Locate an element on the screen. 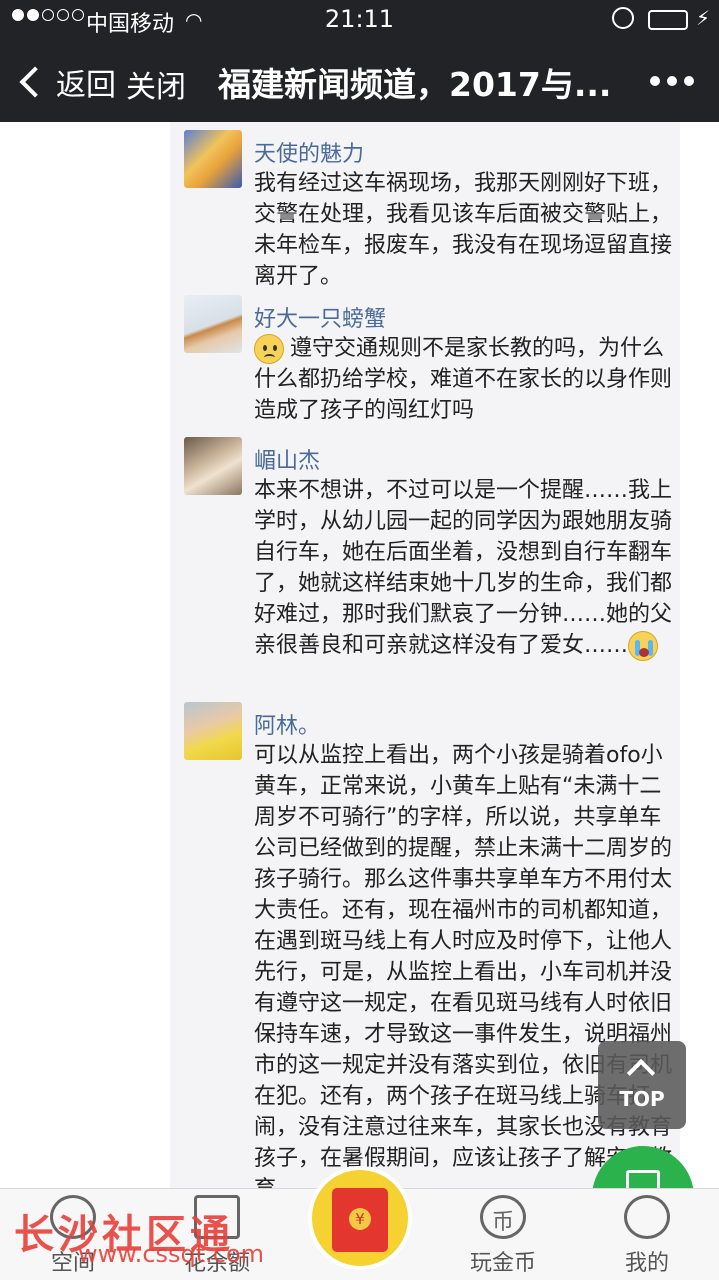  chevron-up-icon is located at coordinates (641, 1073).